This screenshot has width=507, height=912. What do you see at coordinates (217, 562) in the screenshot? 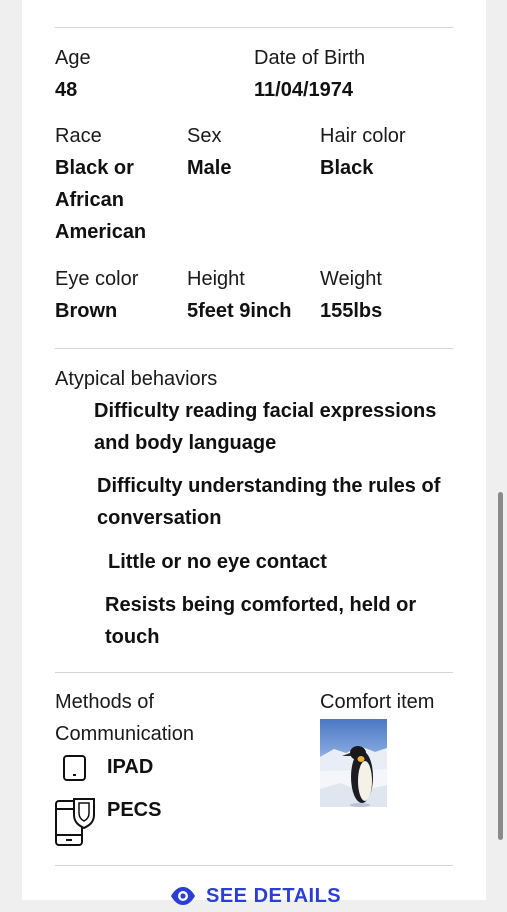
I see `behavior-line: Little or no eye contact` at bounding box center [217, 562].